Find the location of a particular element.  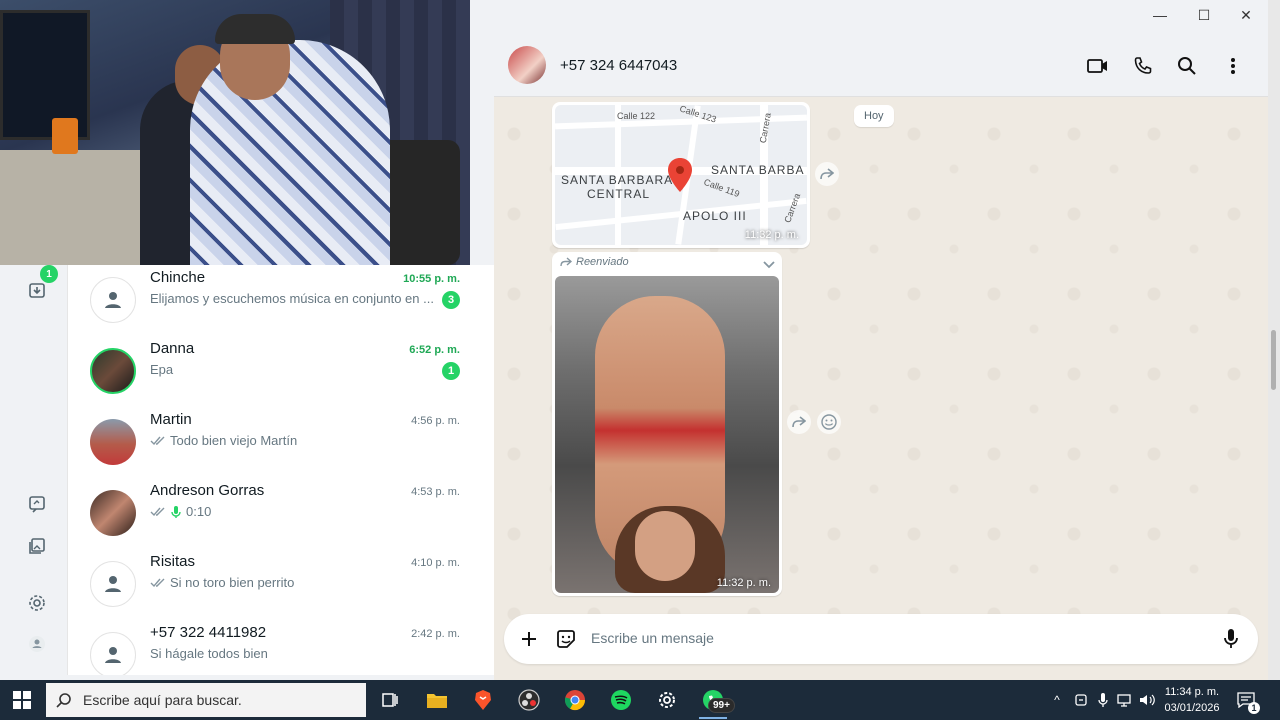

scrollbar is located at coordinates (1274, 340).